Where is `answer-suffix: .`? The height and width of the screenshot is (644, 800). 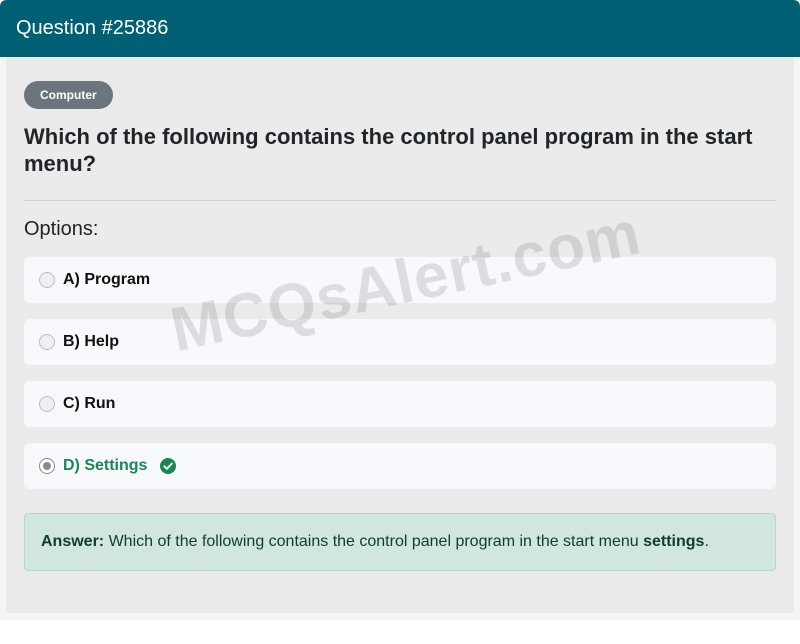 answer-suffix: . is located at coordinates (706, 541).